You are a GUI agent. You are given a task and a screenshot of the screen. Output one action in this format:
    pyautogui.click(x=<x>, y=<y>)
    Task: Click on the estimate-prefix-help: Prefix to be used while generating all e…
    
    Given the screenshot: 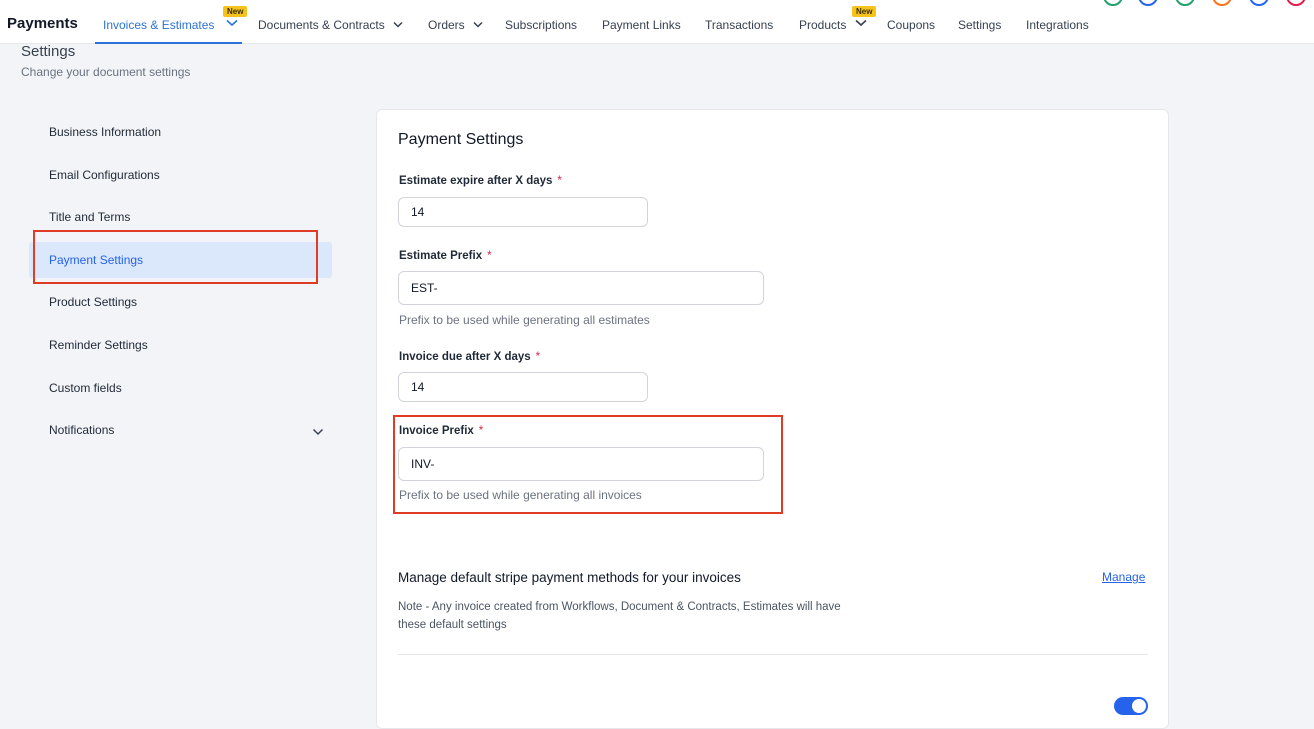 What is the action you would take?
    pyautogui.click(x=524, y=320)
    